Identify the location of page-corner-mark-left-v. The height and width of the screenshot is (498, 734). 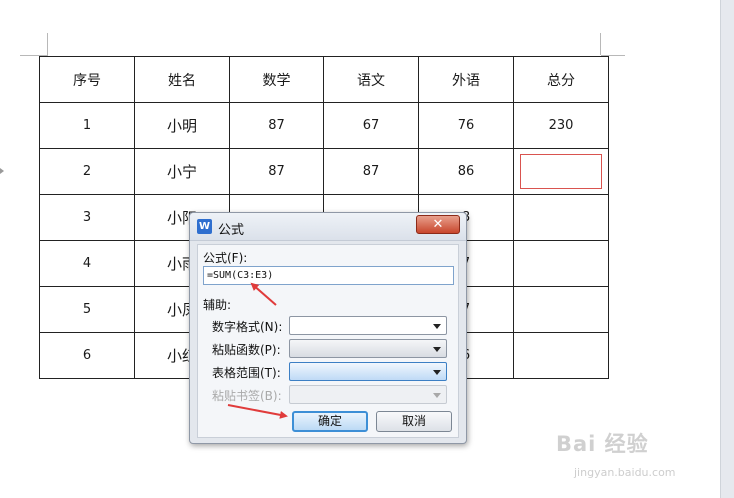
(47, 44).